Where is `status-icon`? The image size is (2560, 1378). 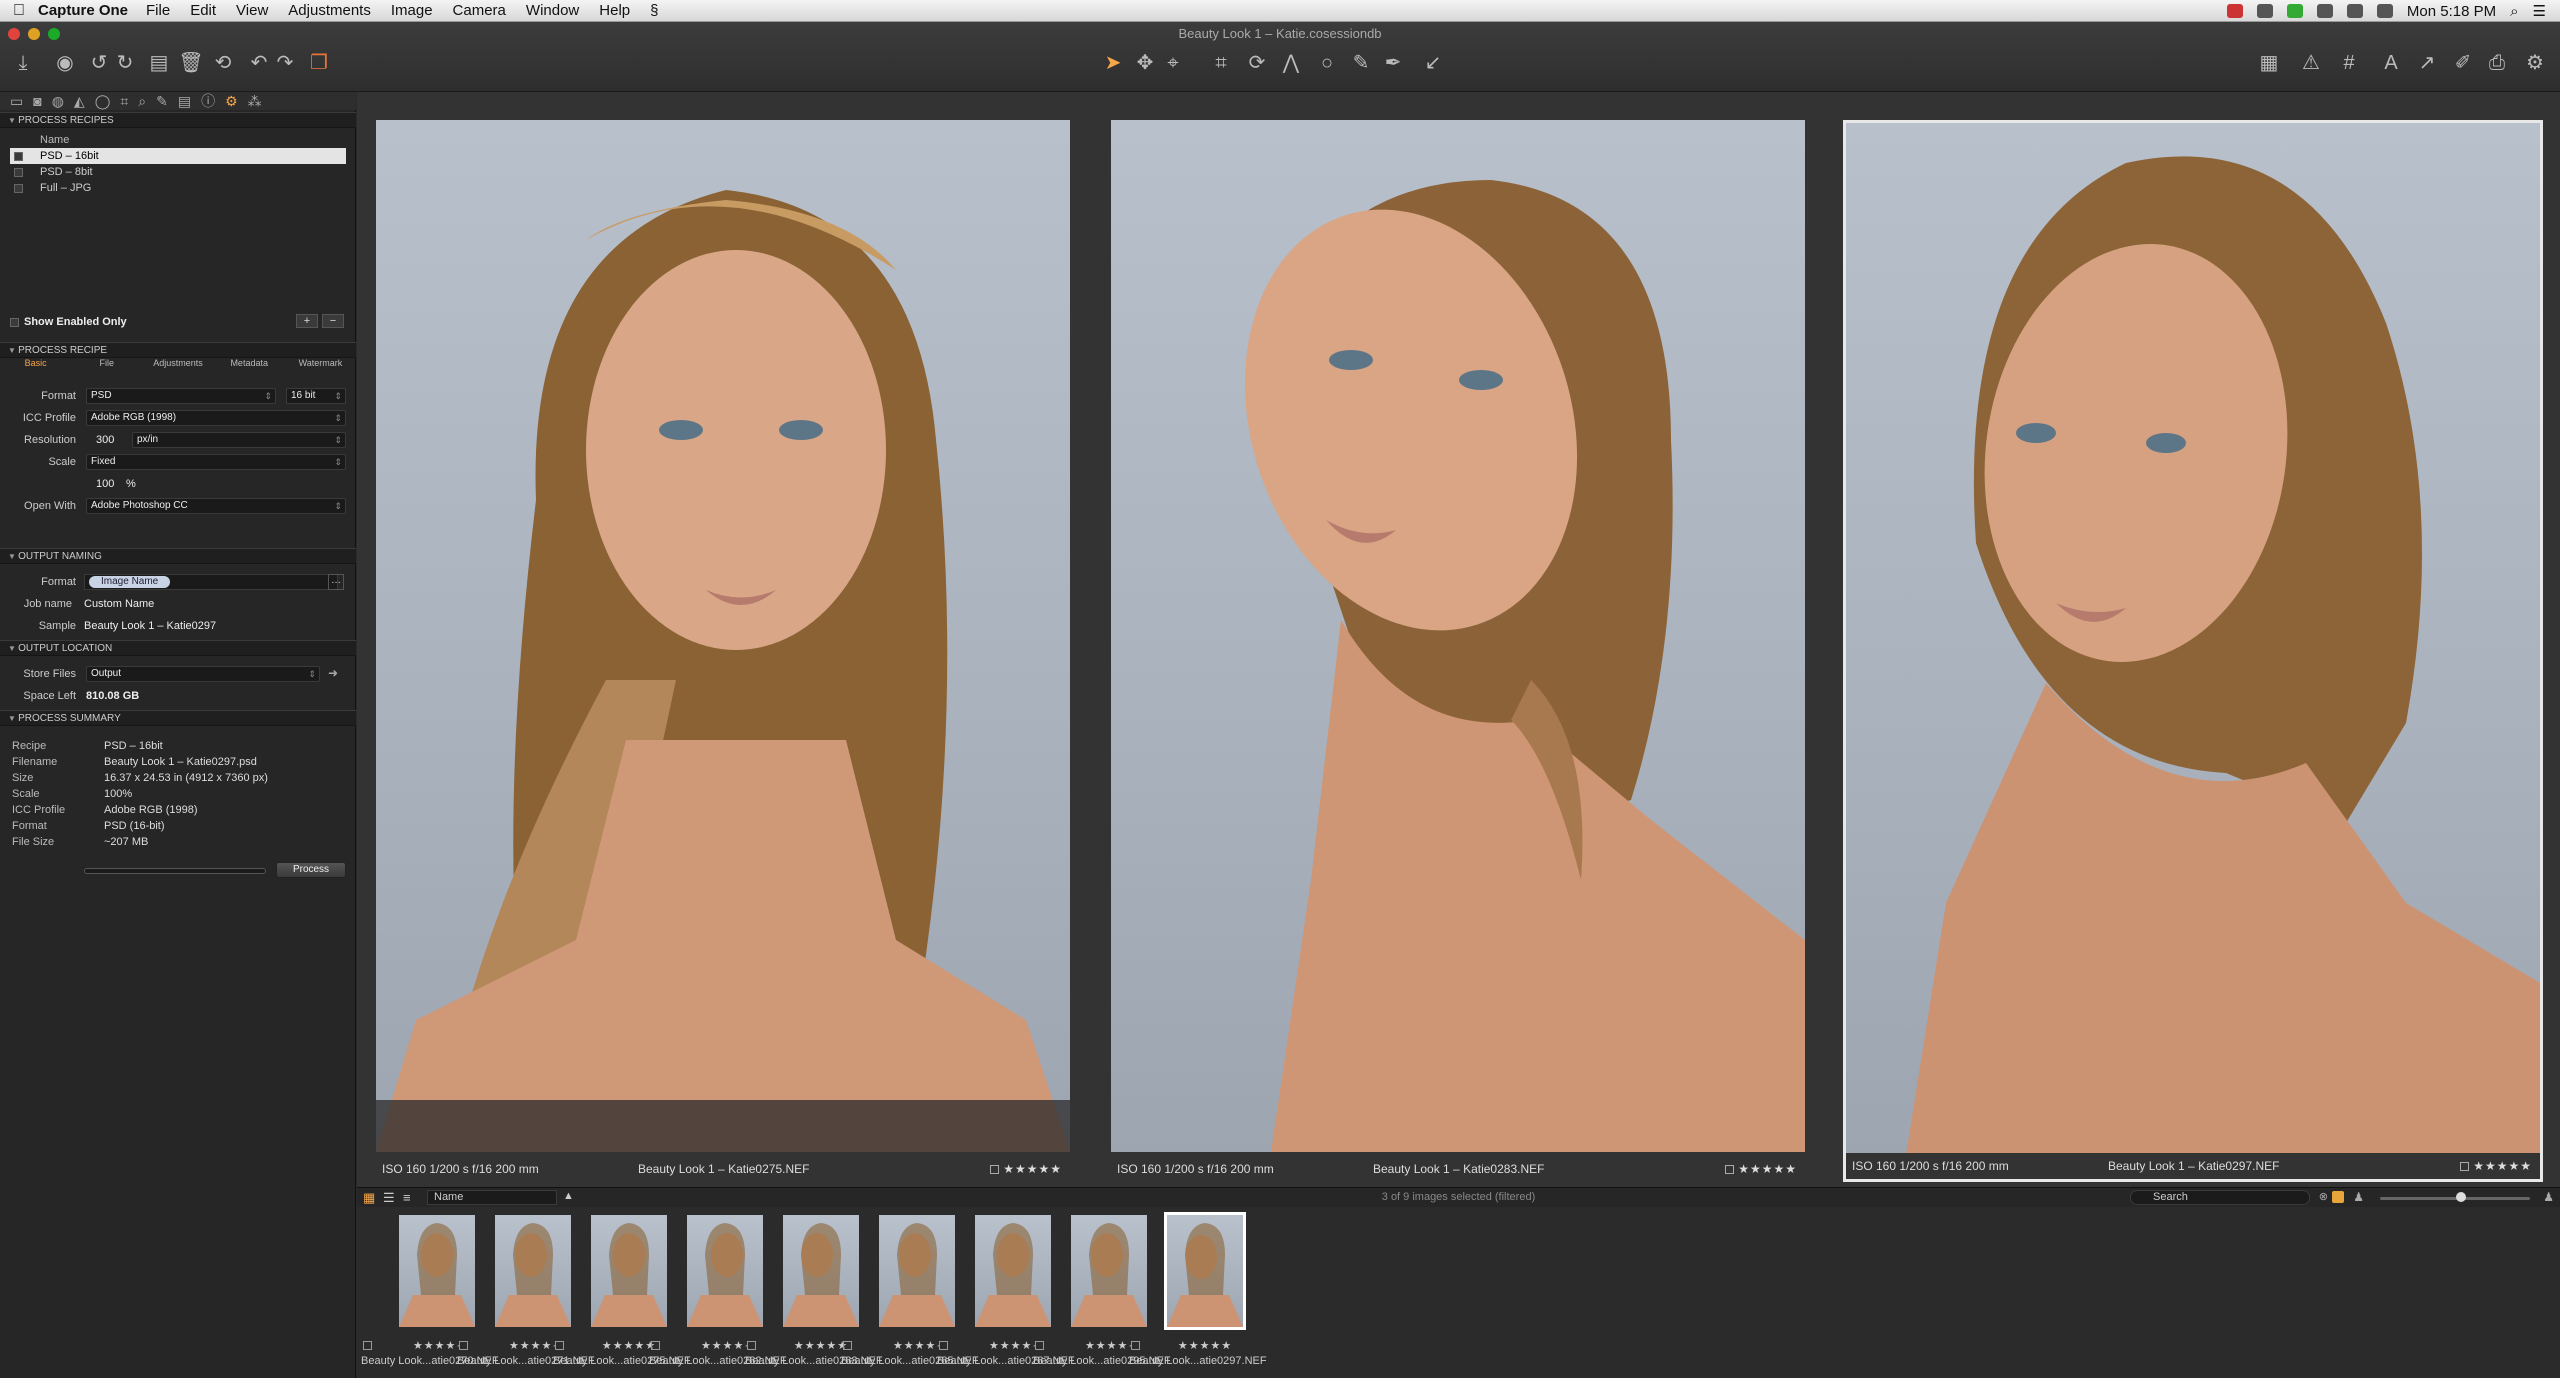 status-icon is located at coordinates (2264, 11).